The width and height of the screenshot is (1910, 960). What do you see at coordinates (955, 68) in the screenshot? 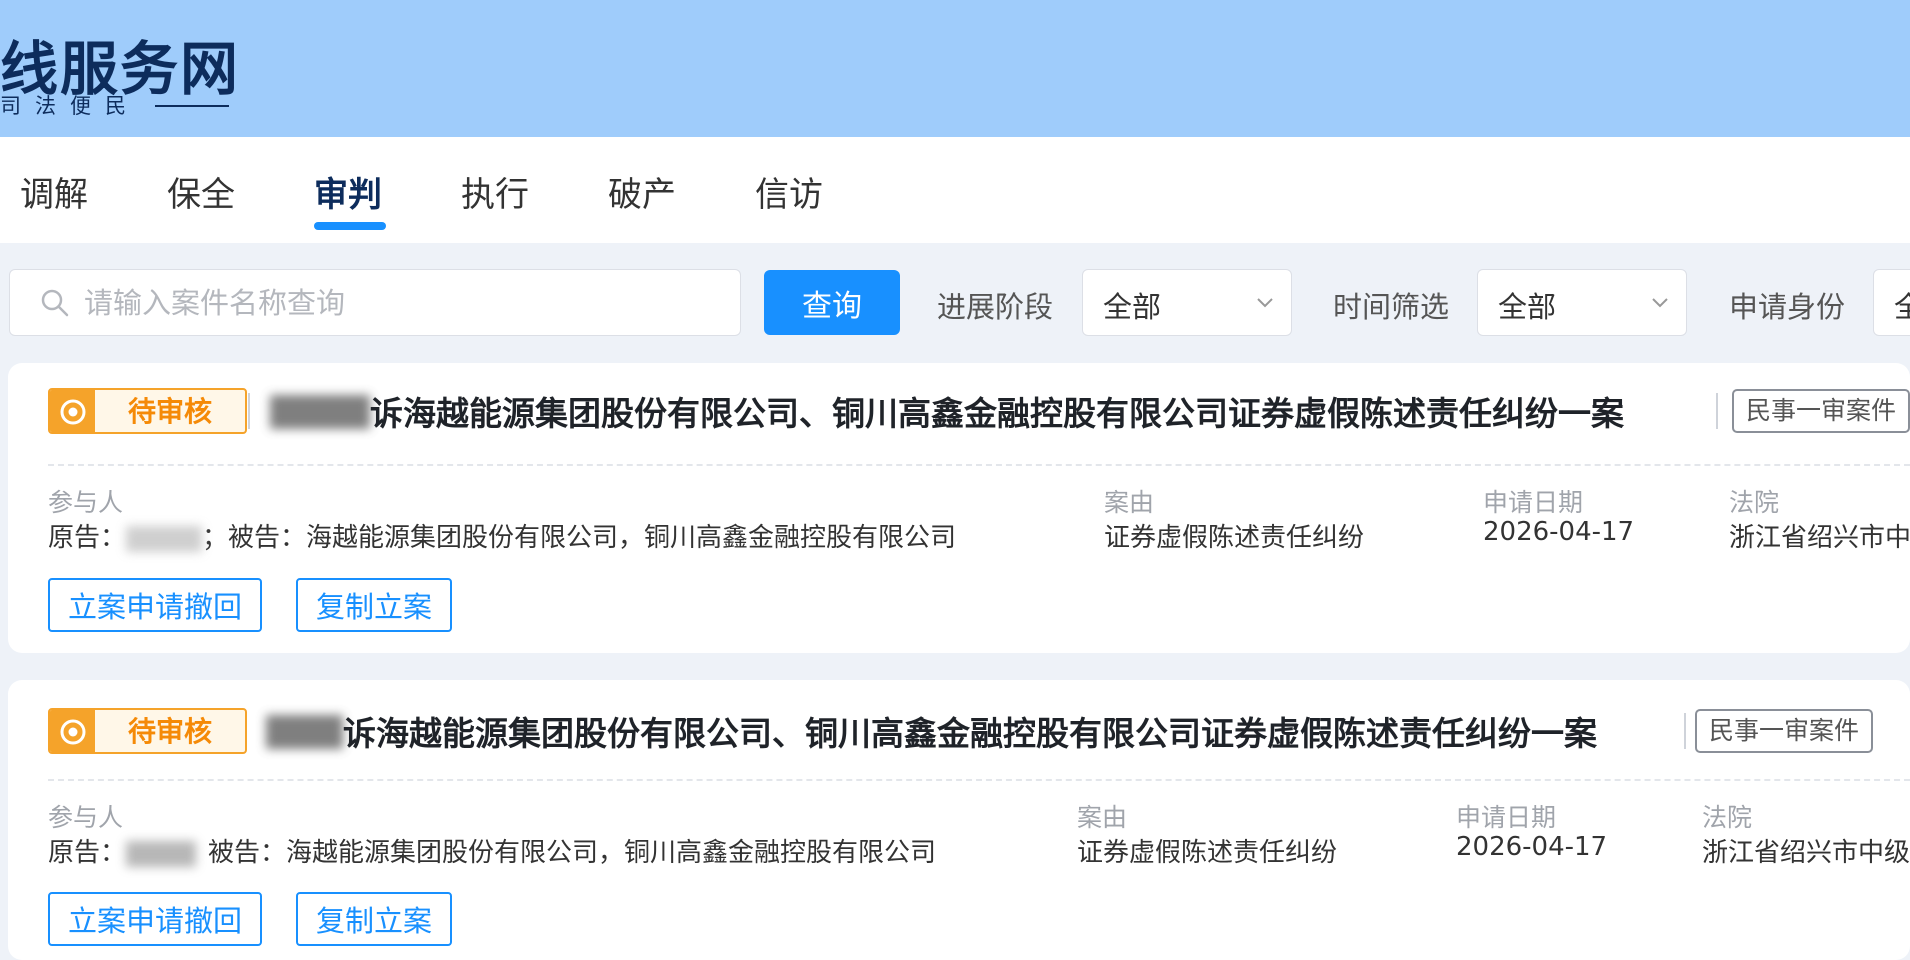
I see `site-header: 线服务网 司法便民` at bounding box center [955, 68].